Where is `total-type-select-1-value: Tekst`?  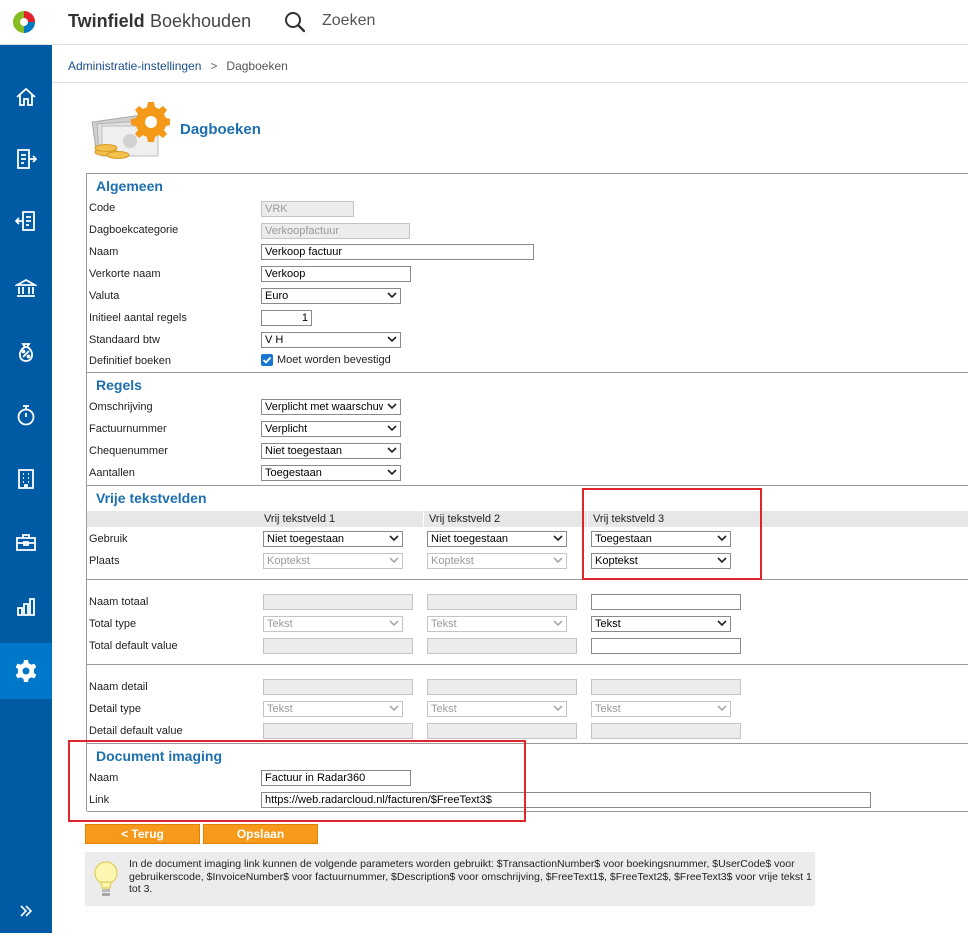
total-type-select-1-value: Tekst is located at coordinates (280, 624).